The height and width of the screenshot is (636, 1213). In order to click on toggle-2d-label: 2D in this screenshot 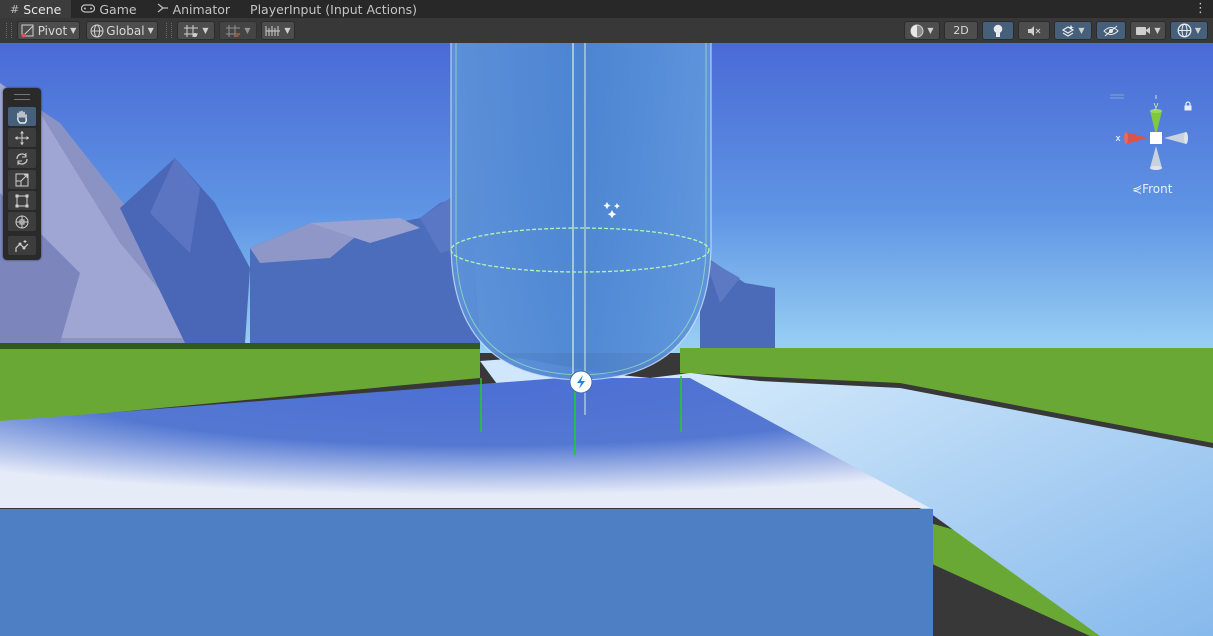, I will do `click(961, 30)`.